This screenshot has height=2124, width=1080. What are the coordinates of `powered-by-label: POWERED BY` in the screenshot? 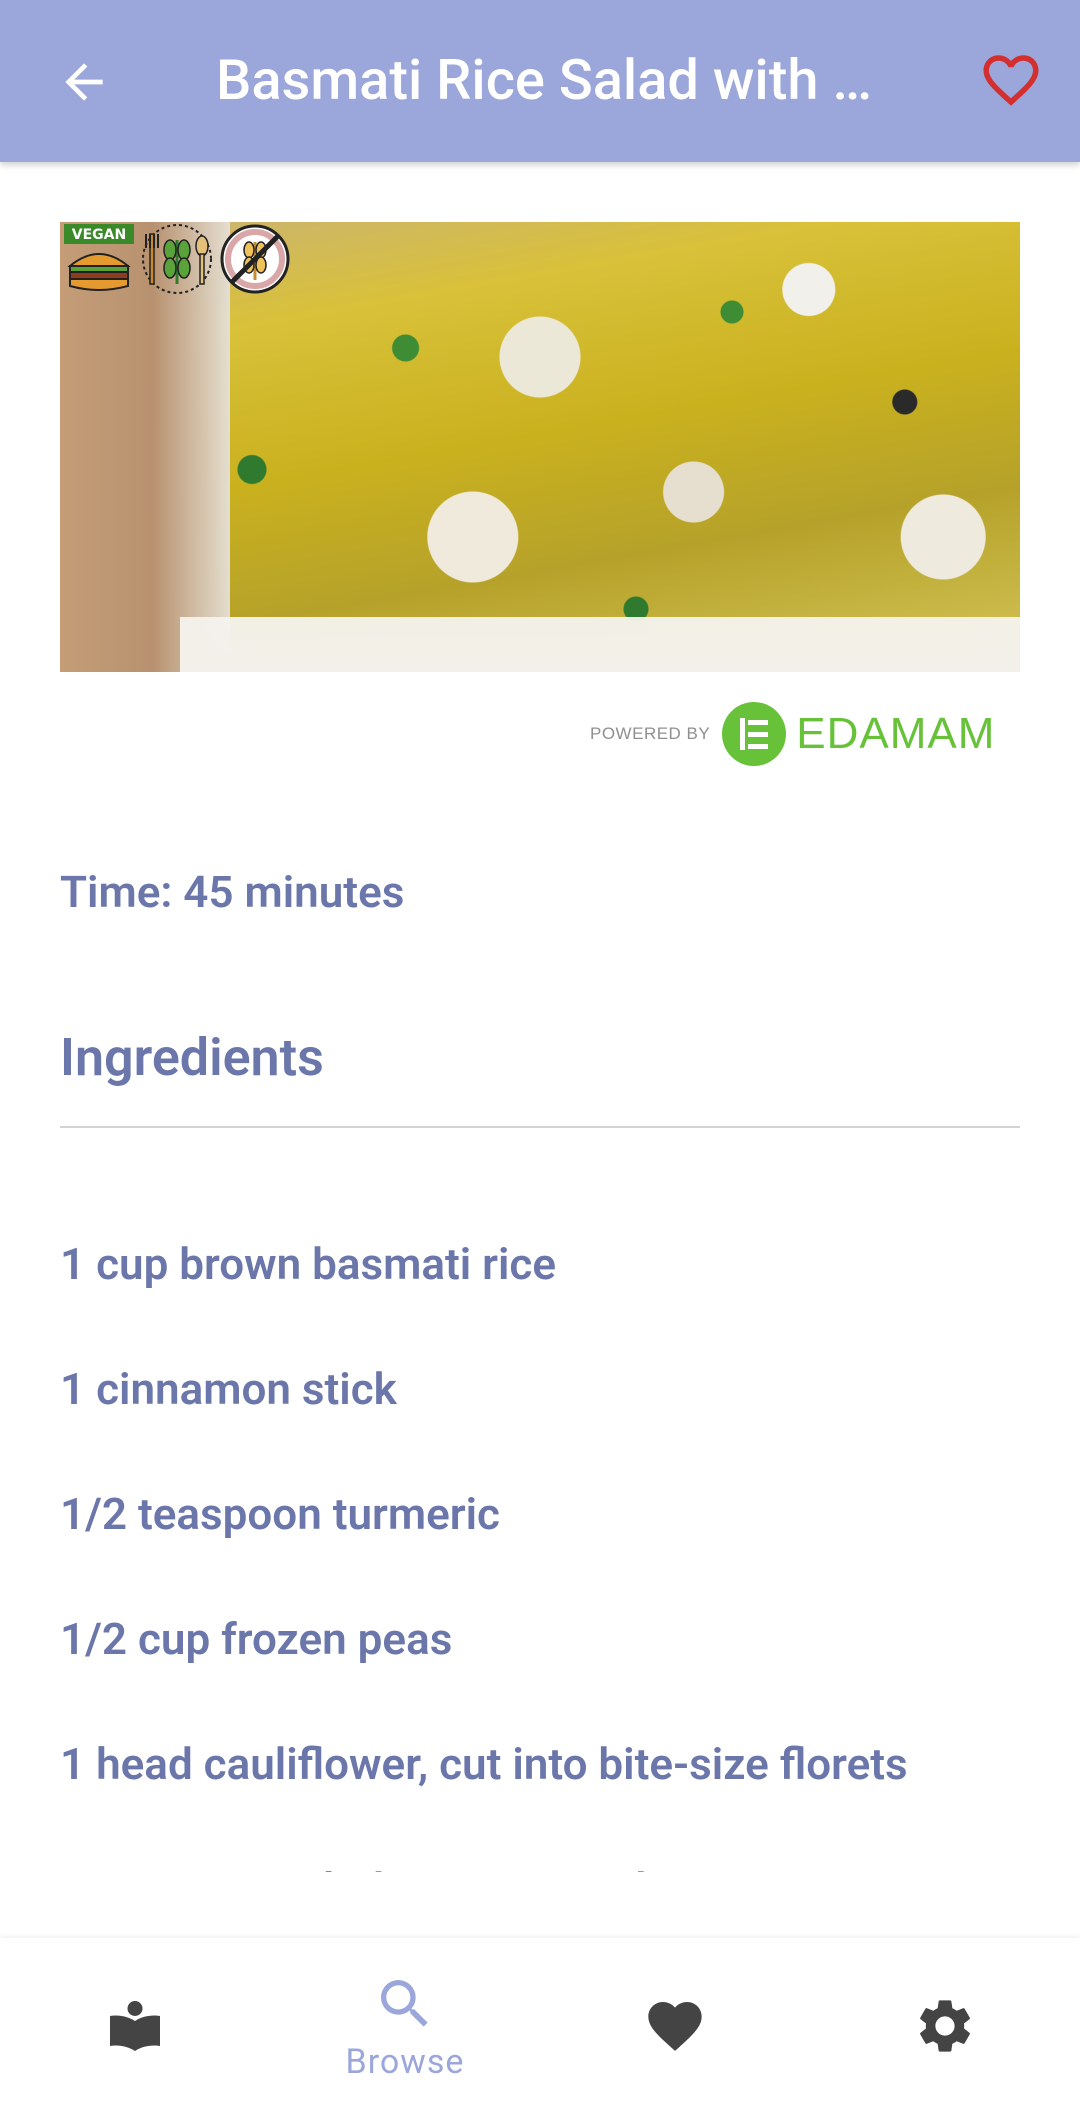 It's located at (650, 733).